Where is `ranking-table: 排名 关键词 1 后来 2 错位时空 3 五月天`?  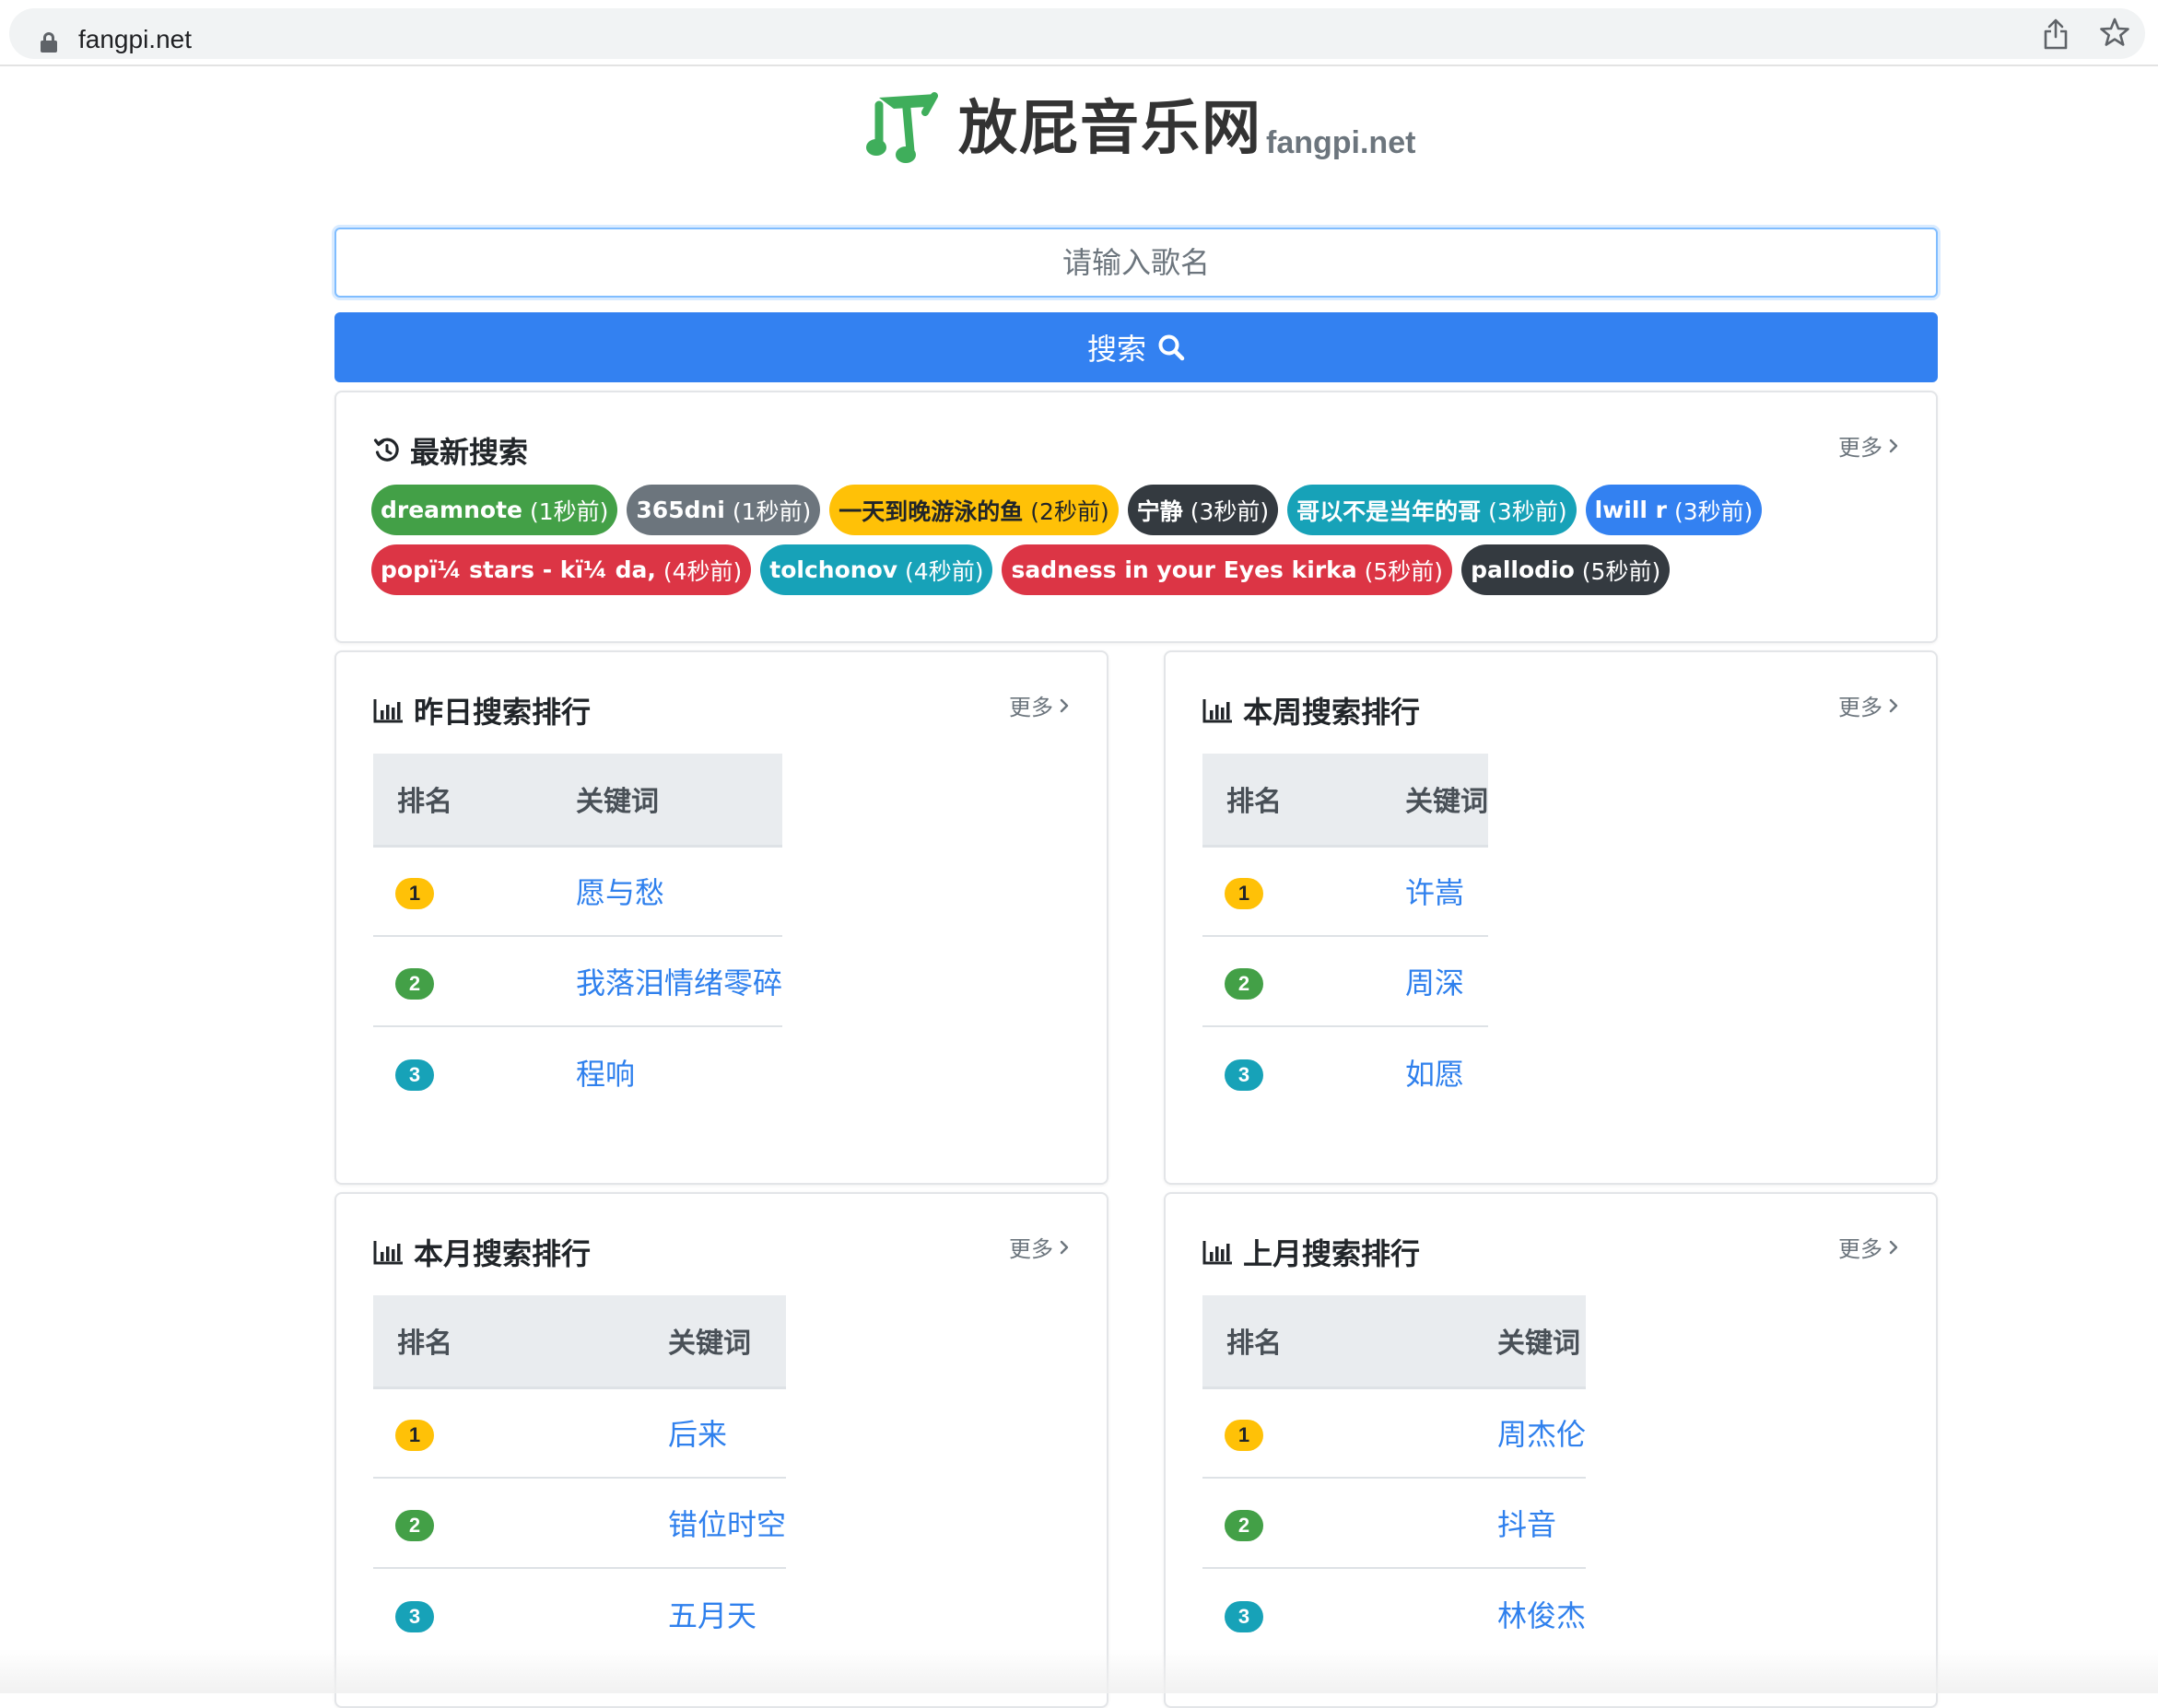
ranking-table: 排名 关键词 1 后来 2 错位时空 3 五月天 is located at coordinates (580, 1476).